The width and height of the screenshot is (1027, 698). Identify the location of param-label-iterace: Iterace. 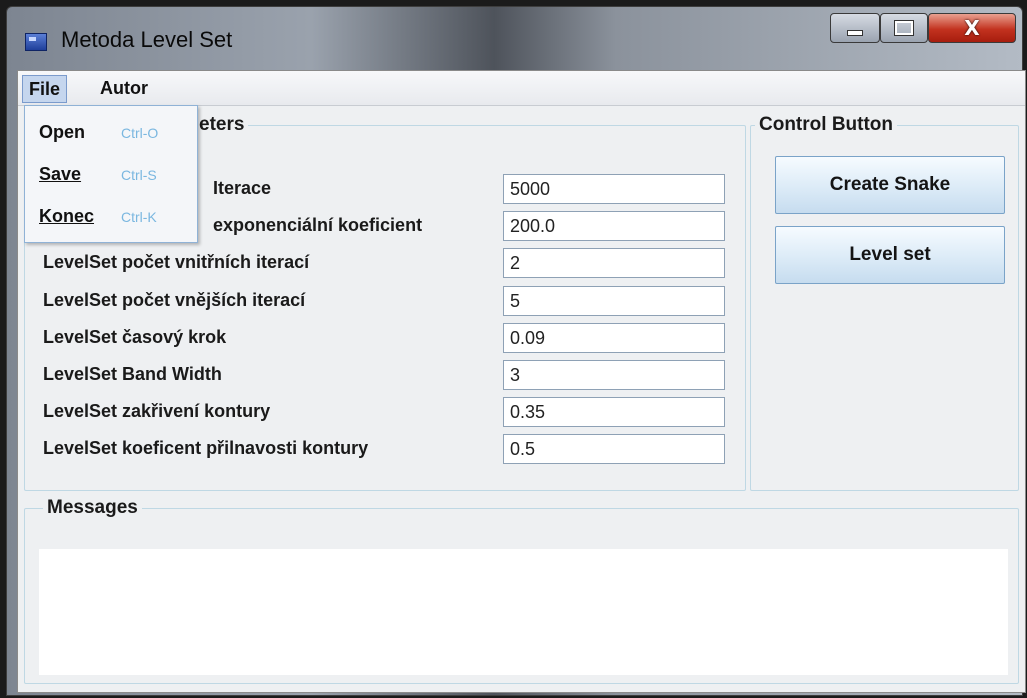
(242, 188).